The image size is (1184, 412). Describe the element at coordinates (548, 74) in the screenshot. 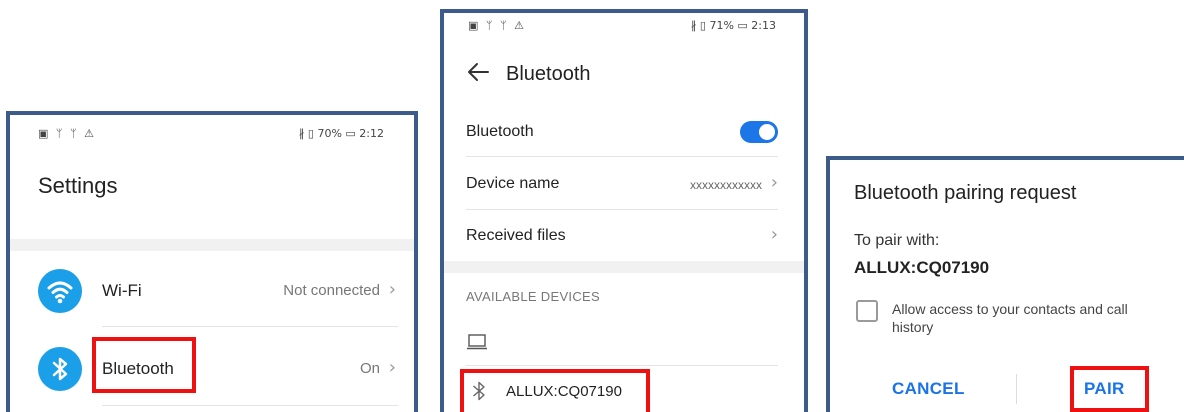

I see `page-title: Bluetooth` at that location.